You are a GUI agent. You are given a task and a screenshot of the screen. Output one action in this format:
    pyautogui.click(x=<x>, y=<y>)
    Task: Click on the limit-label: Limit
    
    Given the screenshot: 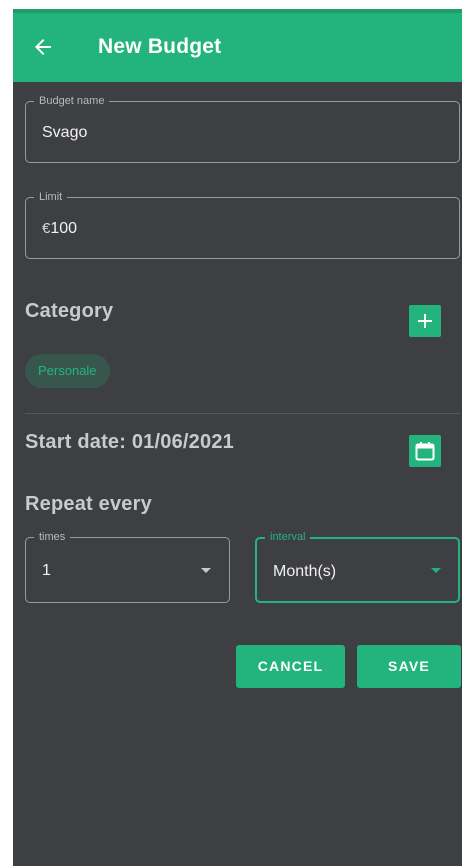 What is the action you would take?
    pyautogui.click(x=51, y=197)
    